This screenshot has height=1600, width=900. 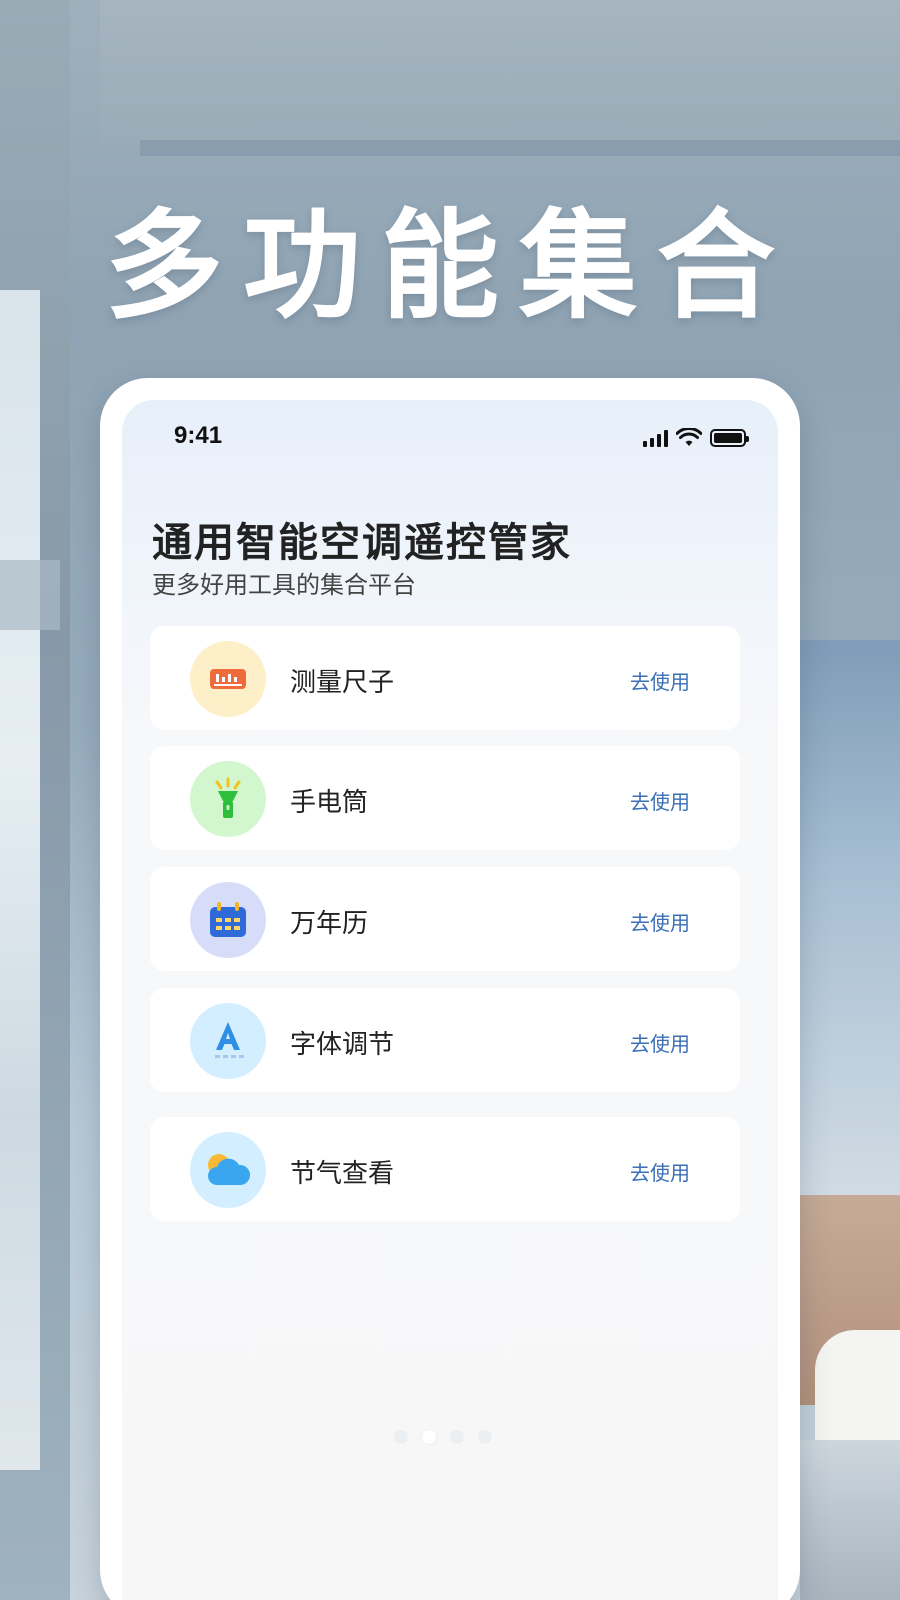 What do you see at coordinates (445, 798) in the screenshot?
I see `tool-card-flashlight: 手电筒 去使用` at bounding box center [445, 798].